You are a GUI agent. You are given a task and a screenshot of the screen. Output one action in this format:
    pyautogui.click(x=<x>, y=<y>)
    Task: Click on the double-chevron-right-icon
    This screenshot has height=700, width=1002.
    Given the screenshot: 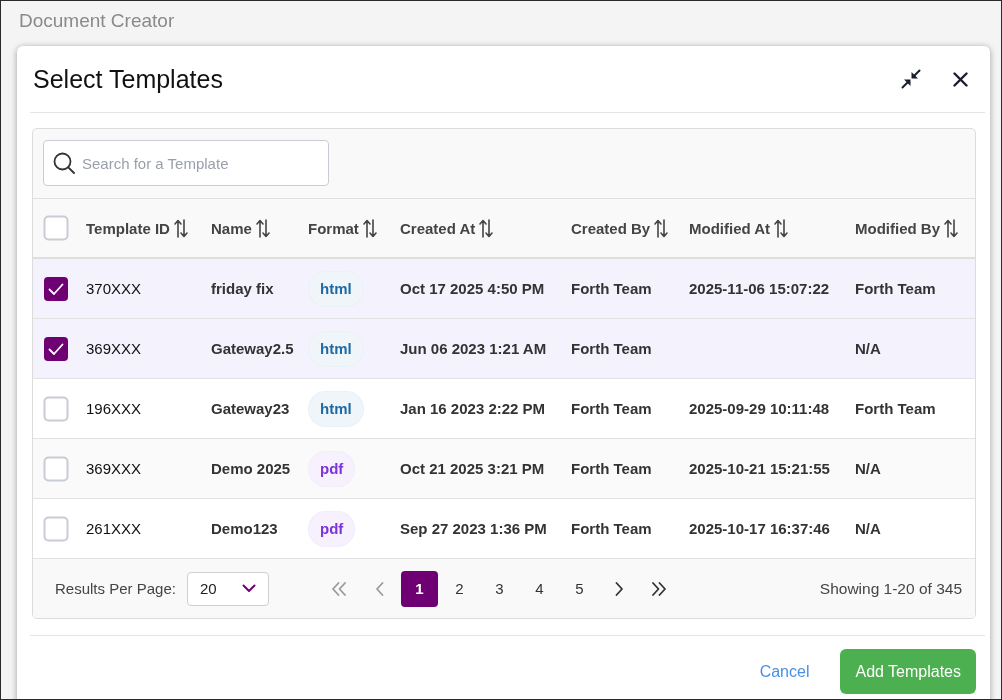 What is the action you would take?
    pyautogui.click(x=659, y=588)
    